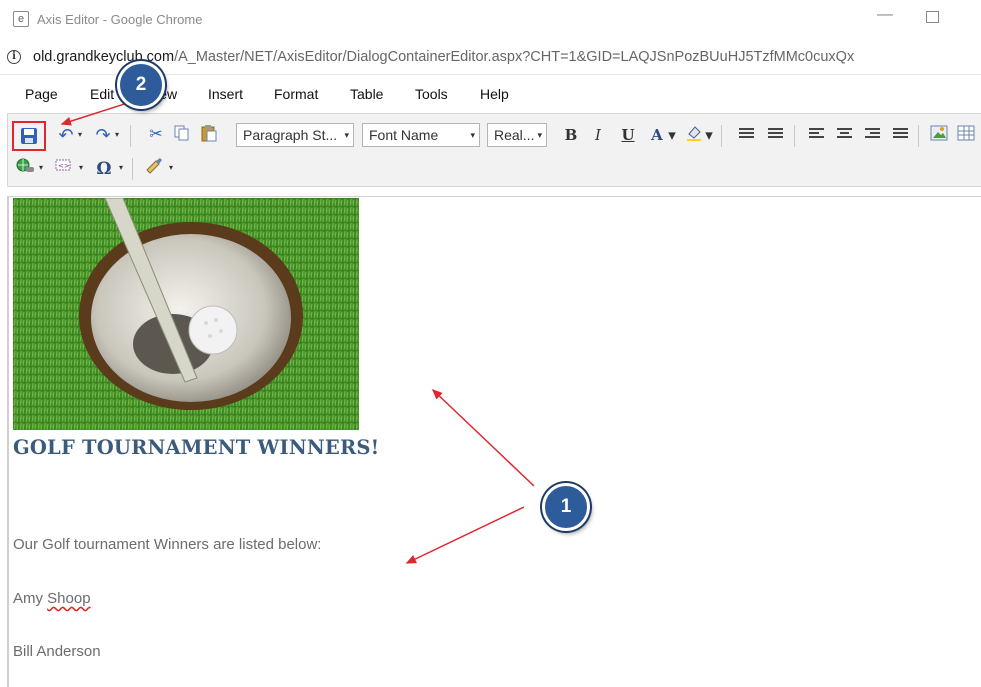  Describe the element at coordinates (494, 94) in the screenshot. I see `menu-help: Help` at that location.